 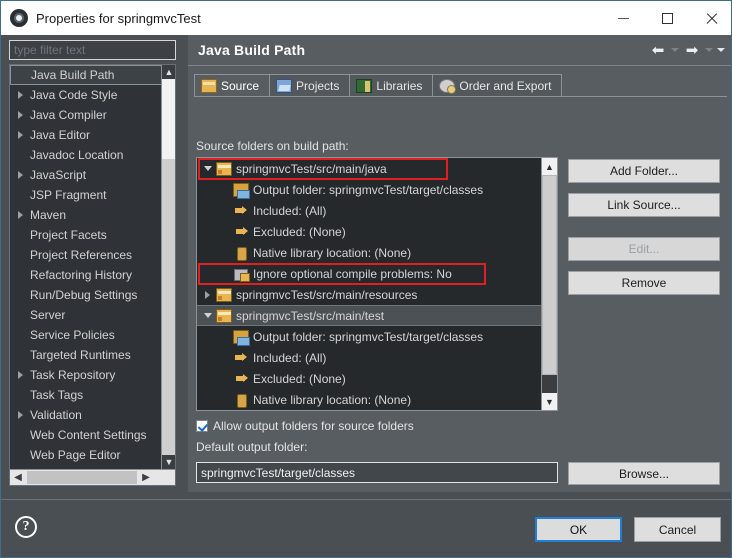 I want to click on tree-row-label: springmvcTest/src/main/test, so click(x=310, y=315).